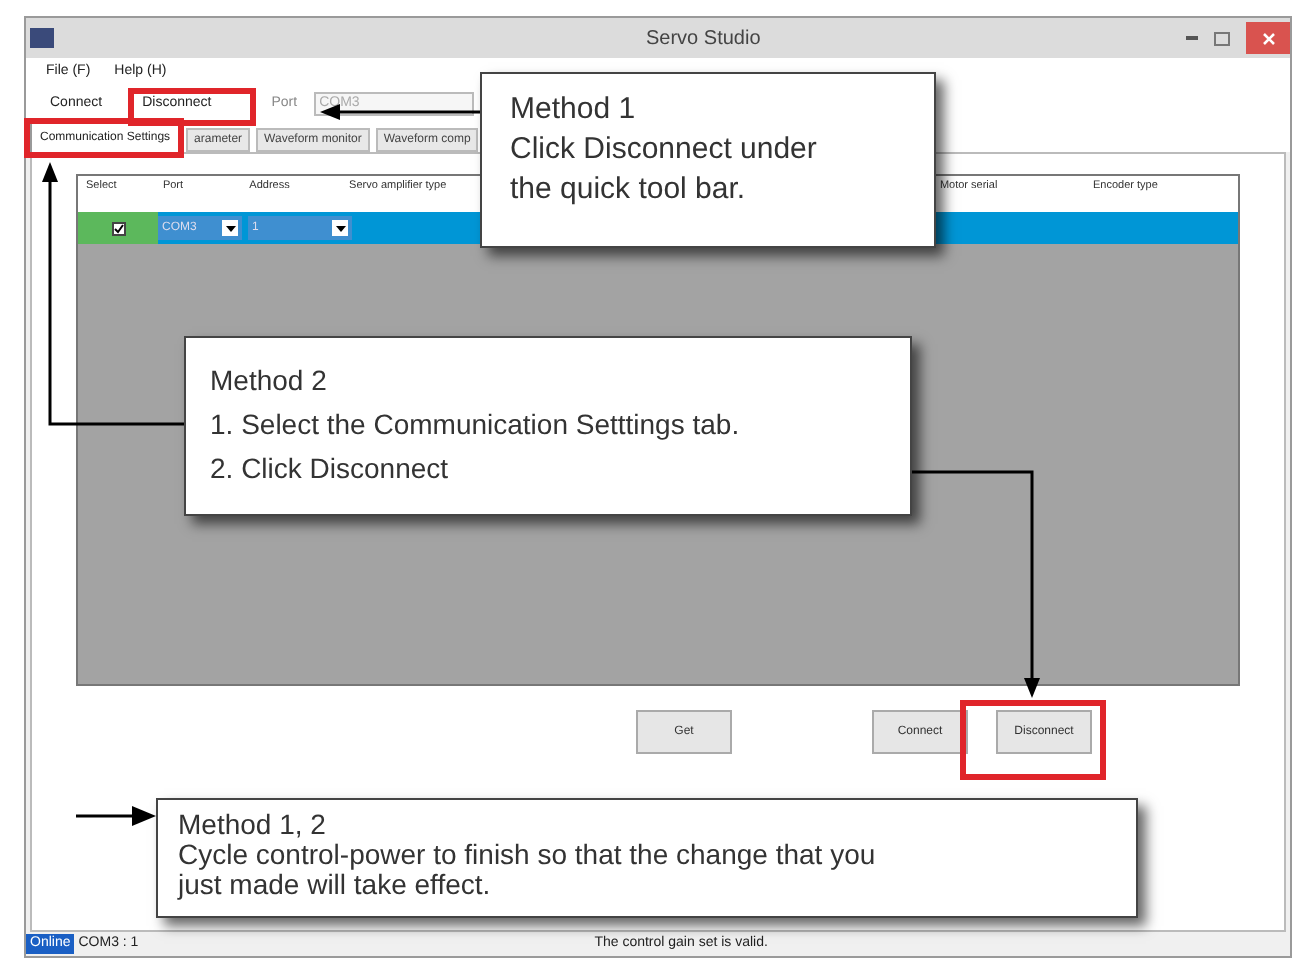 The width and height of the screenshot is (1292, 958). I want to click on app-logo-icon, so click(42, 38).